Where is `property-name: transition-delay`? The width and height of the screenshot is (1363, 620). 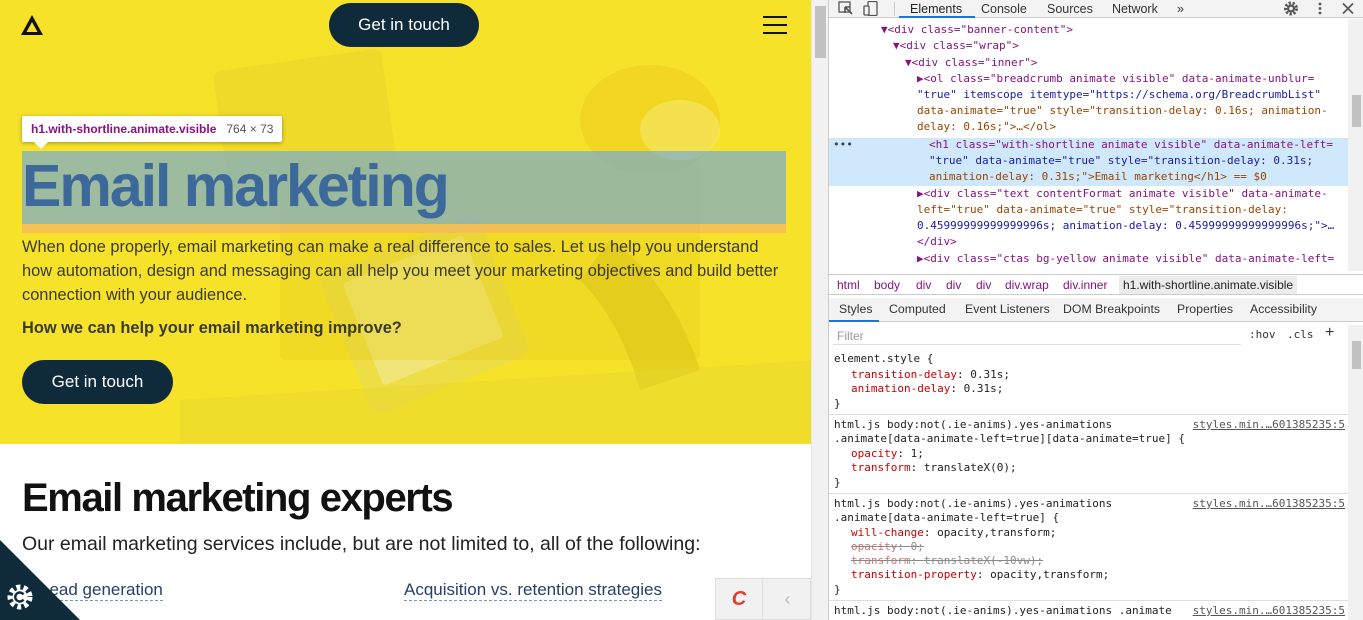
property-name: transition-delay is located at coordinates (904, 374).